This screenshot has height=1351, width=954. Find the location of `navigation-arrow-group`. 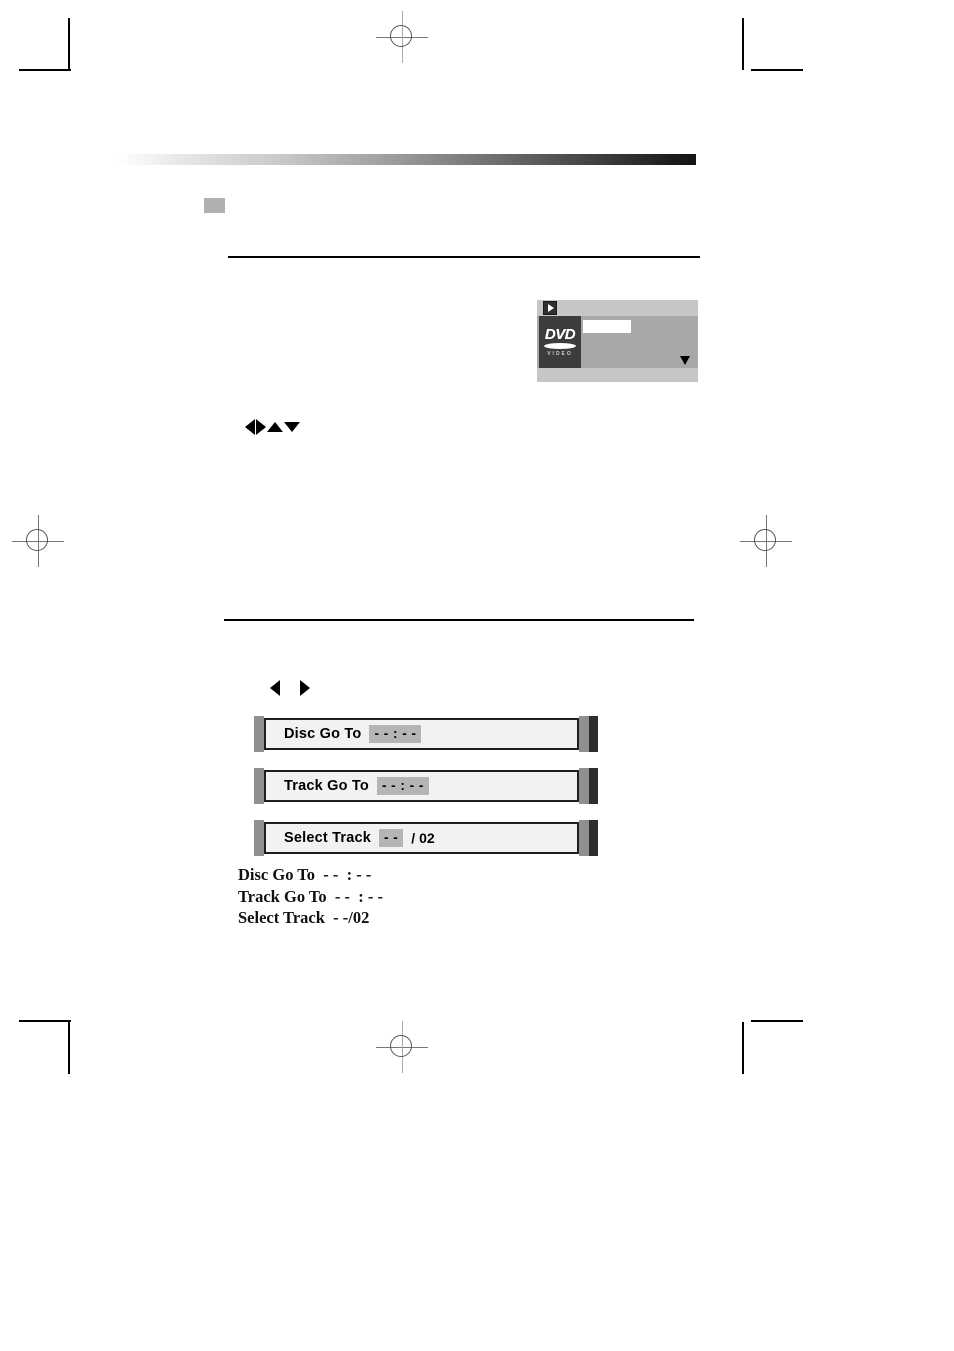

navigation-arrow-group is located at coordinates (272, 427).